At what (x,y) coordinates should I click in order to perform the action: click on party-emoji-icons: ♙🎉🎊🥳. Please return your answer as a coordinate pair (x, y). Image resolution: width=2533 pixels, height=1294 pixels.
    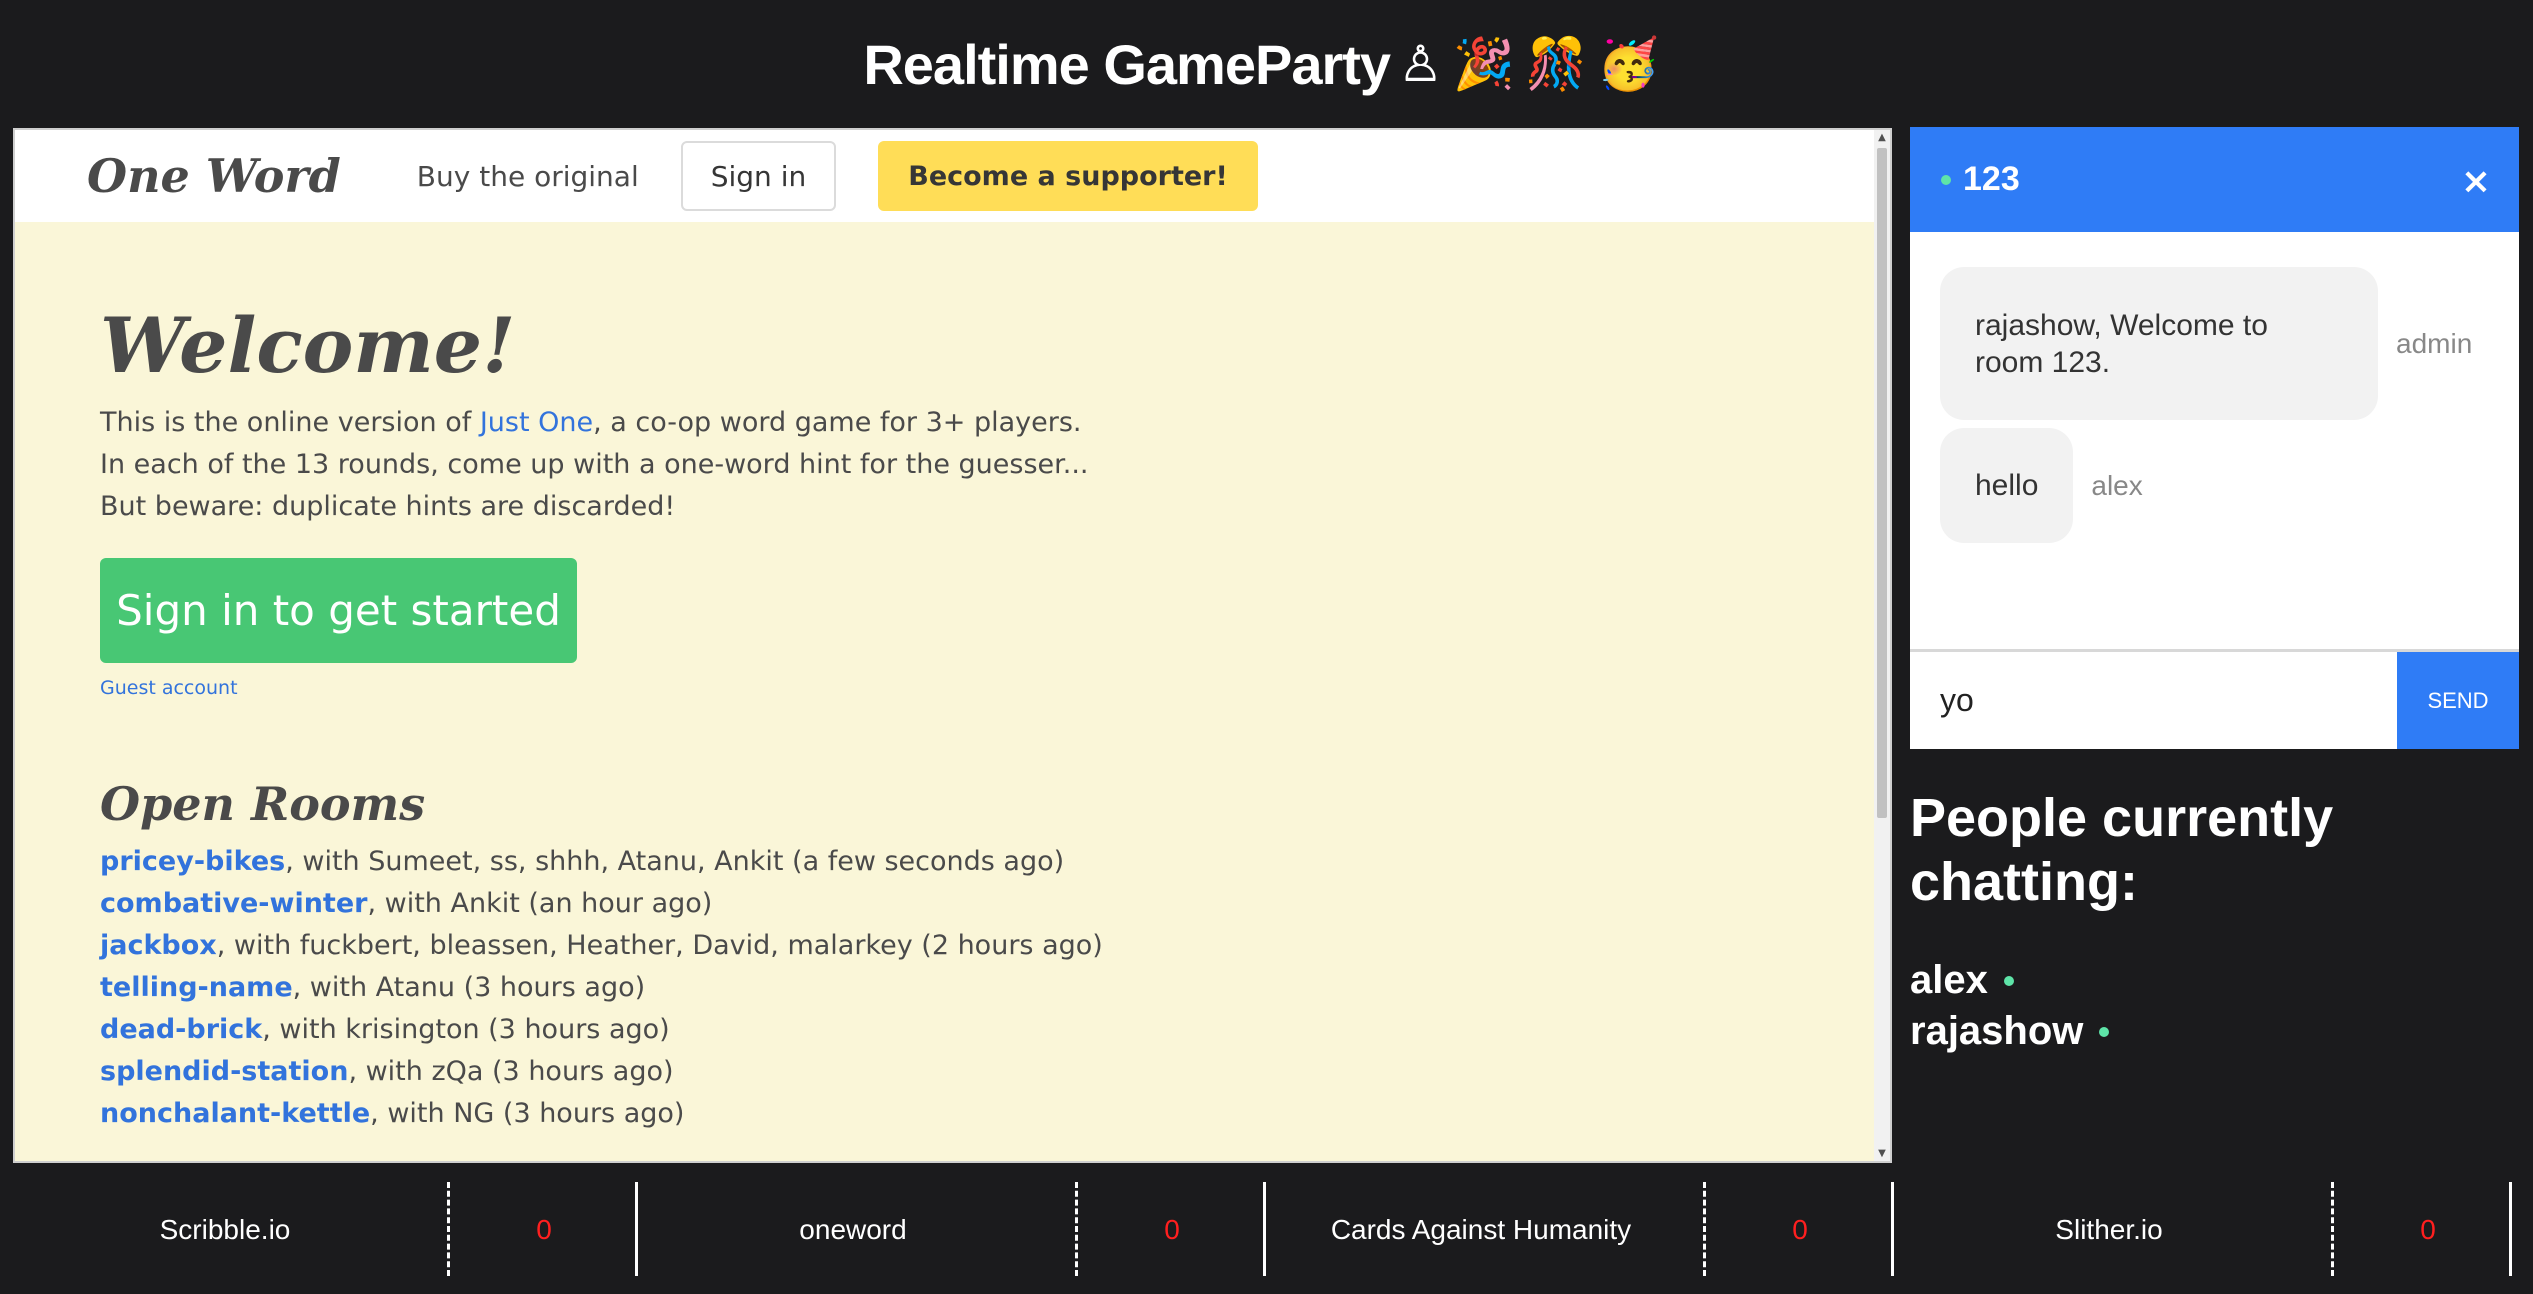
    Looking at the image, I should click on (1534, 63).